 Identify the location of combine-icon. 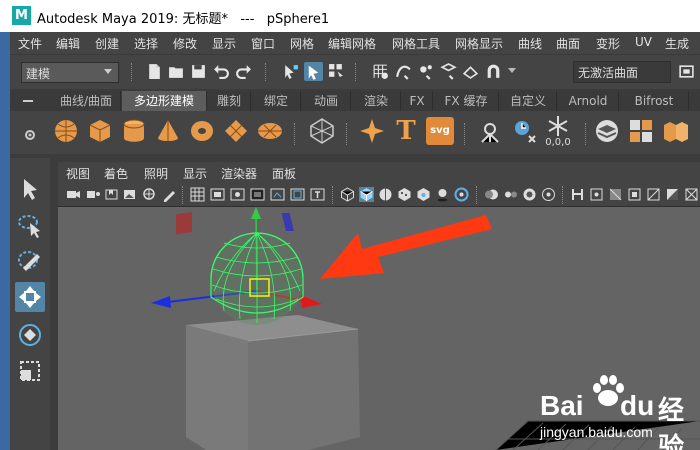
(641, 131).